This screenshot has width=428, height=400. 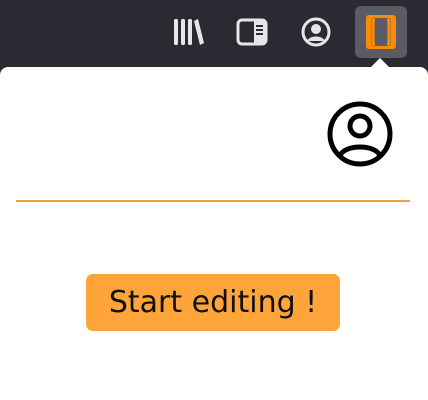 I want to click on account-icon, so click(x=316, y=32).